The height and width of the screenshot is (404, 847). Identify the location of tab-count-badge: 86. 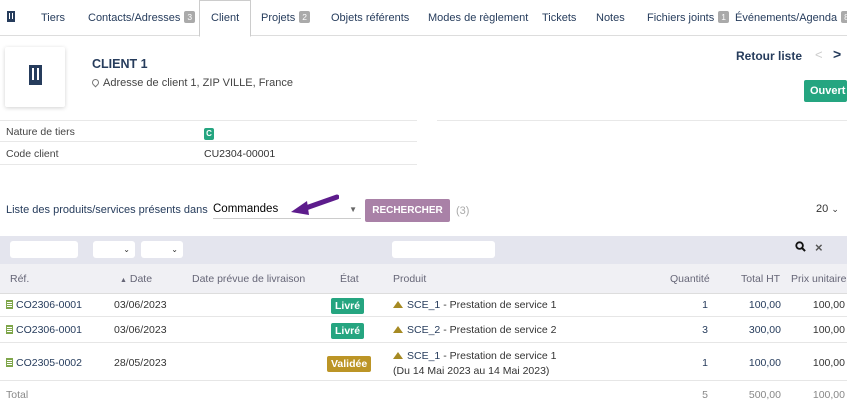
(844, 17).